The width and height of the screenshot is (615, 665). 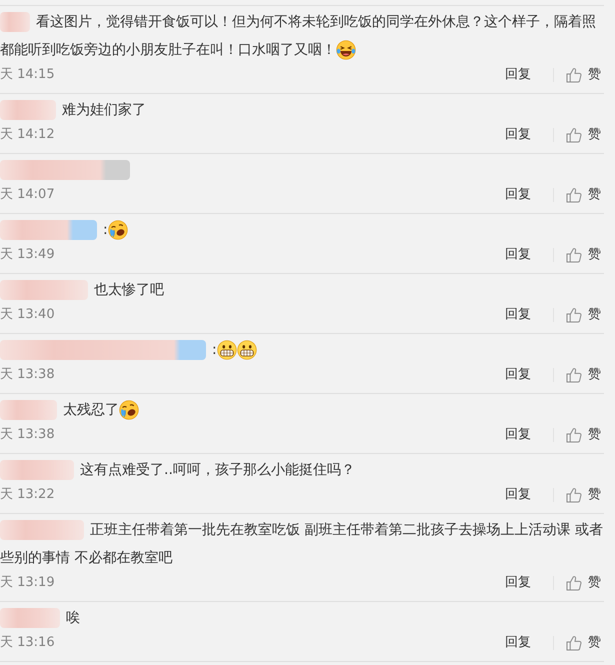 I want to click on comment-time: 天 14:07, so click(x=27, y=195).